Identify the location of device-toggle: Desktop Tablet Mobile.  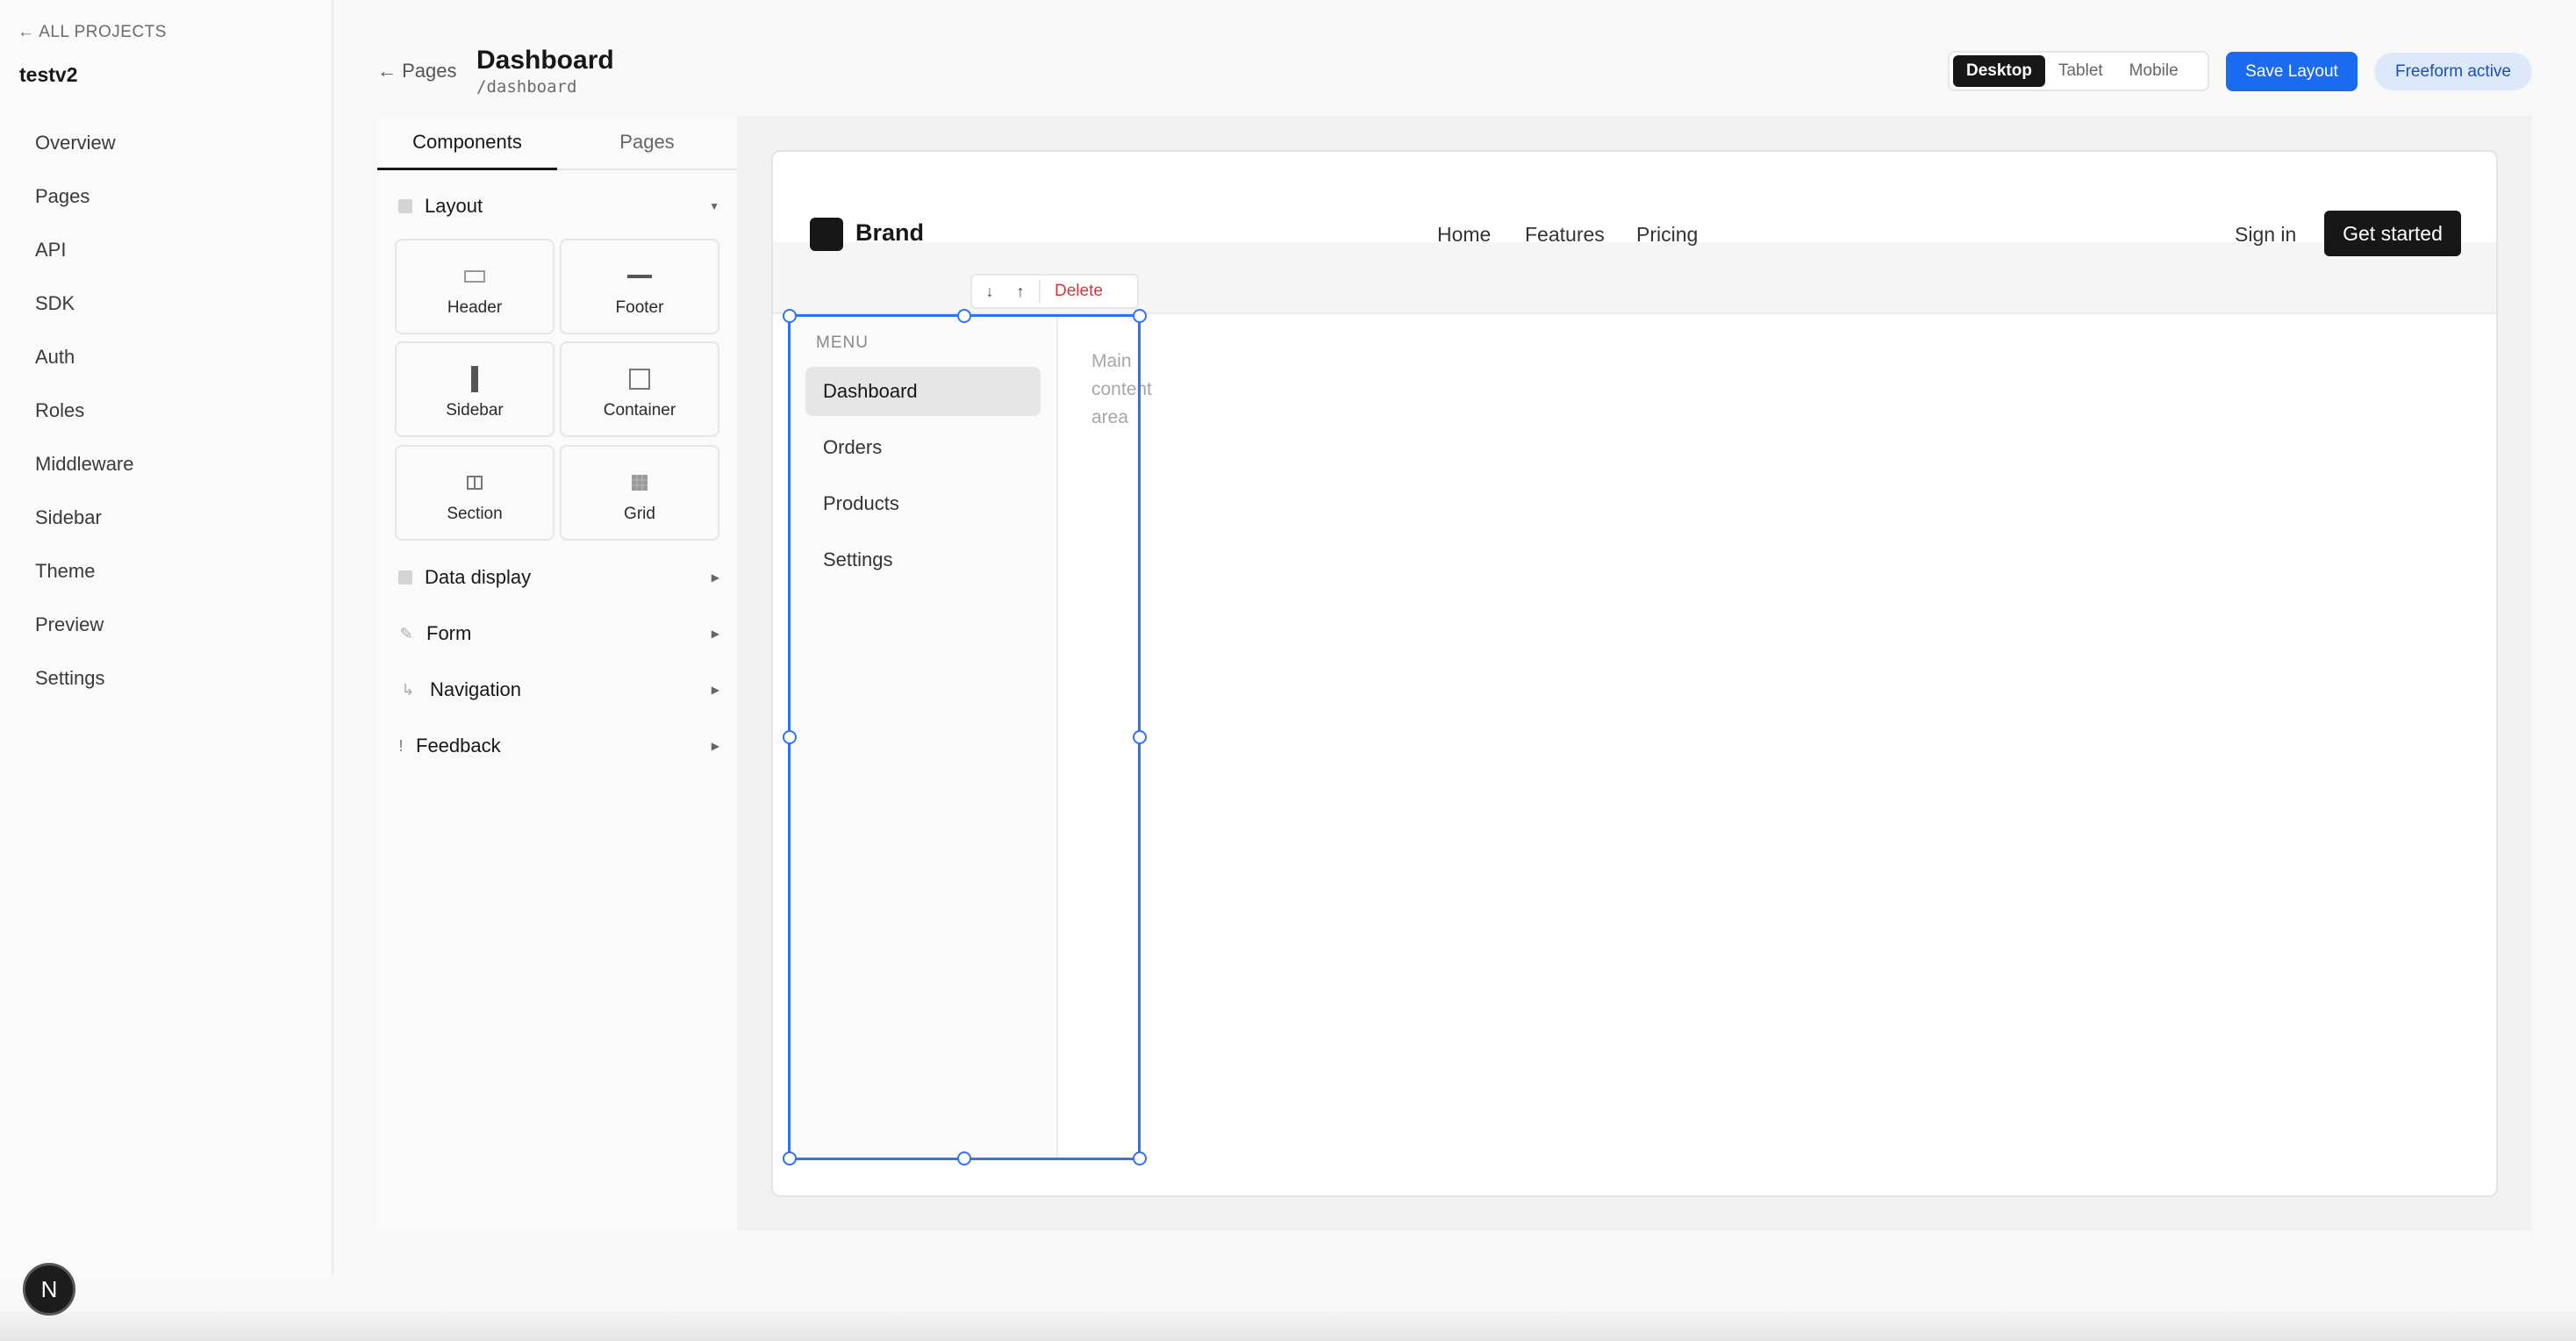
(2078, 71).